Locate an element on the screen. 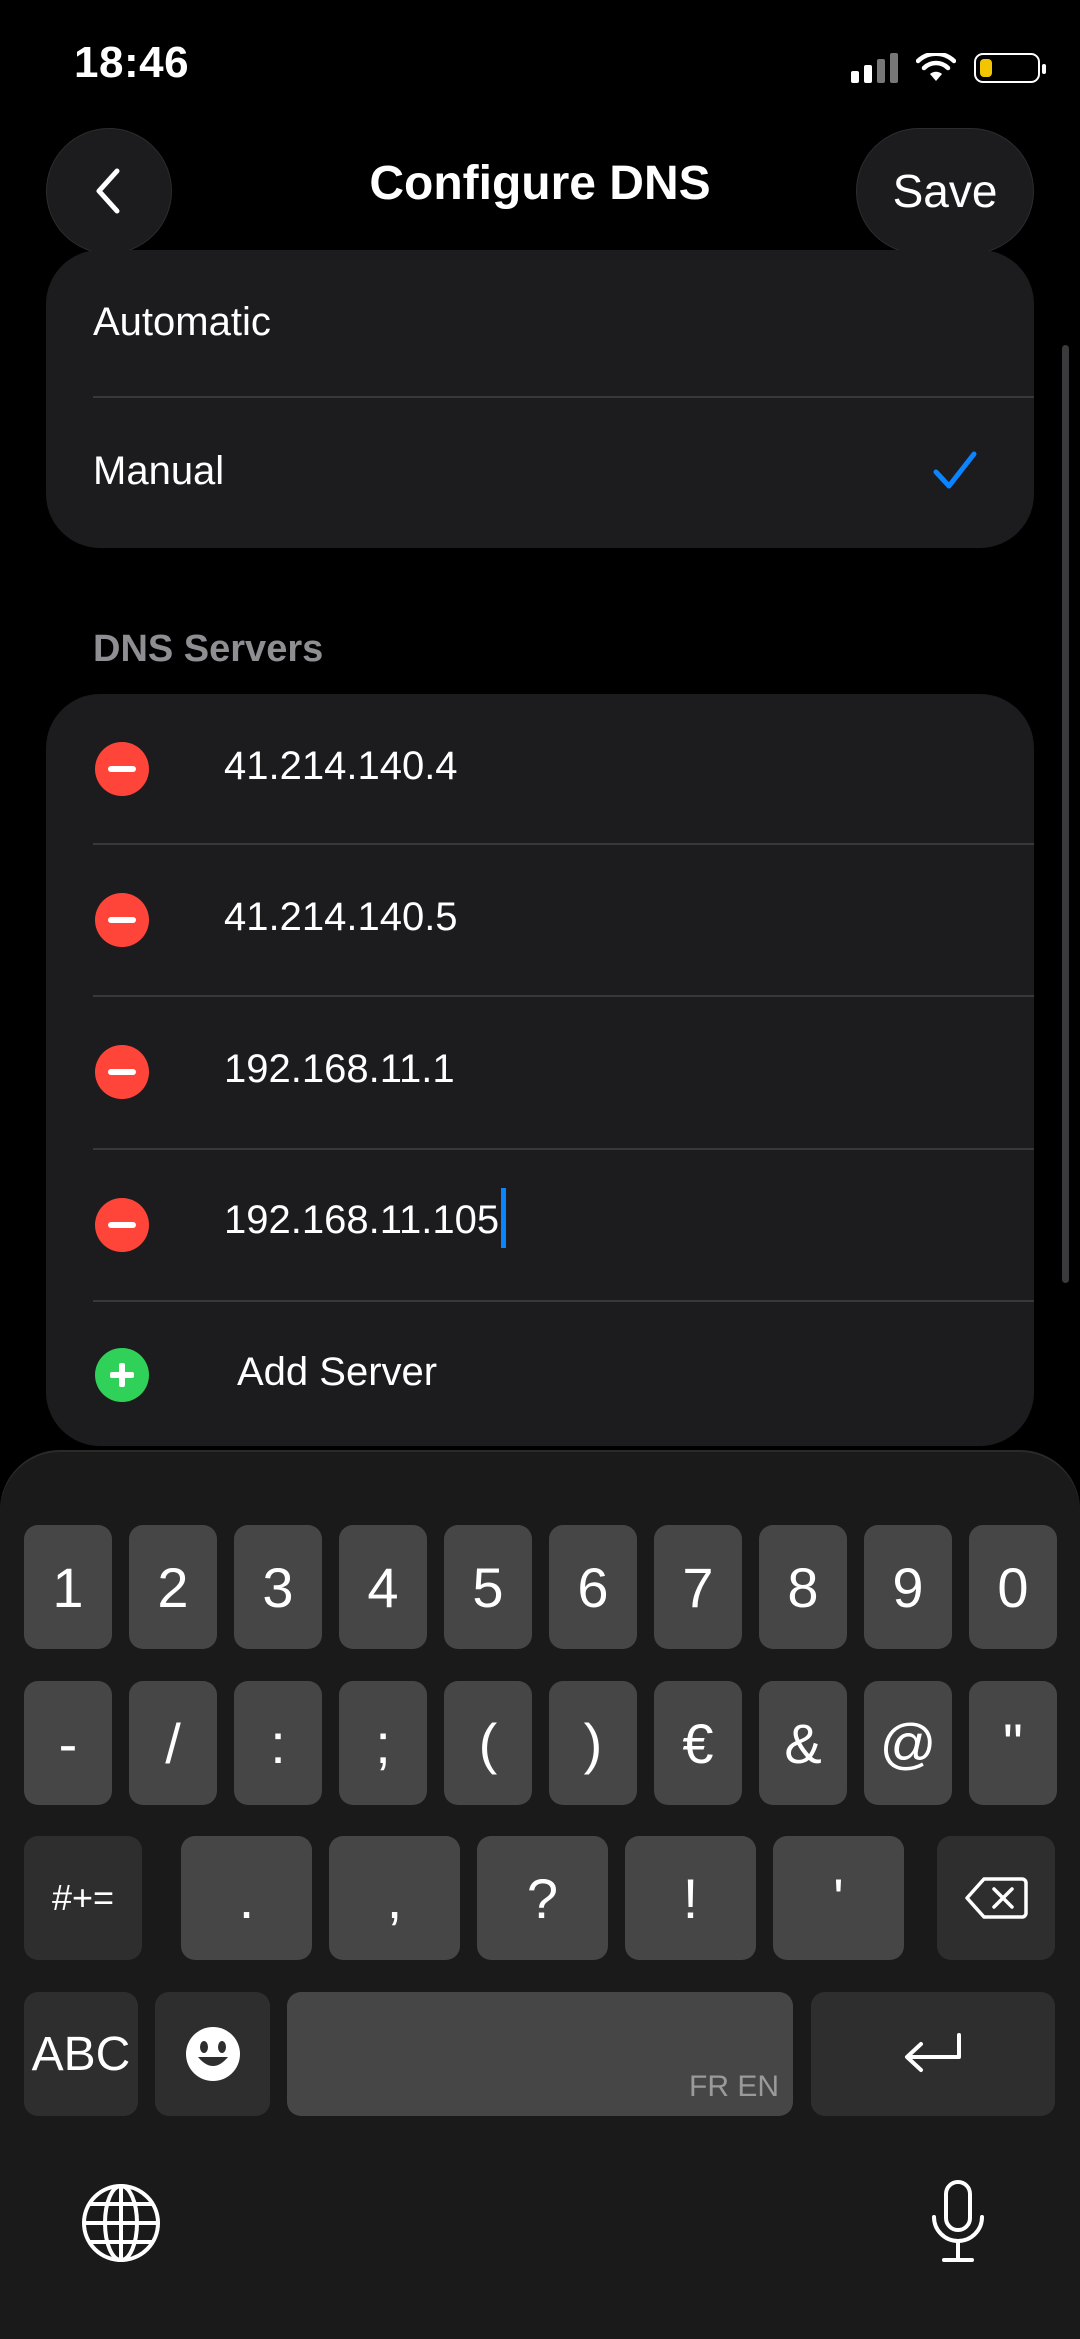 The image size is (1080, 2339). key-semicolon: ; is located at coordinates (383, 1743).